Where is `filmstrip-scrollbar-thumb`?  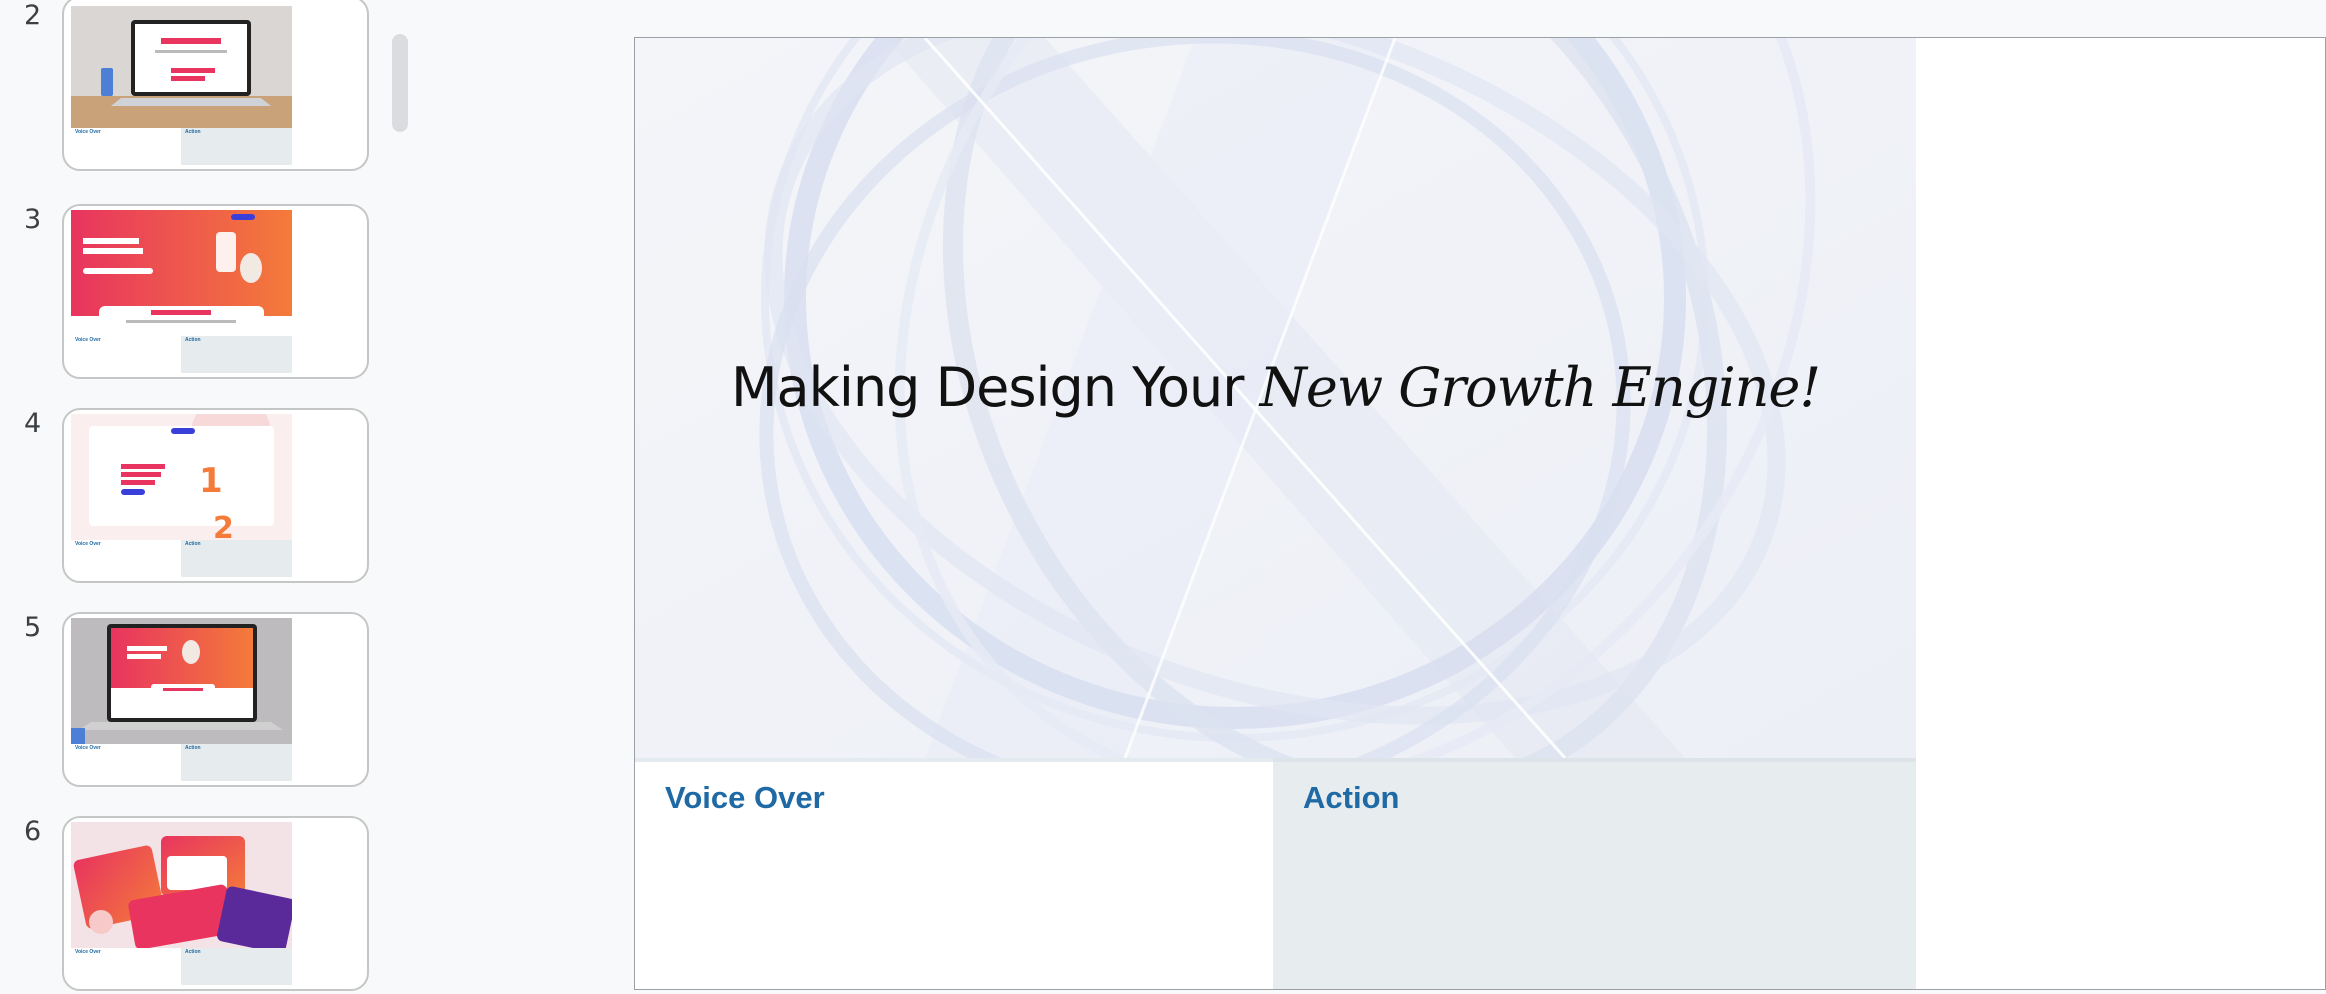 filmstrip-scrollbar-thumb is located at coordinates (400, 83).